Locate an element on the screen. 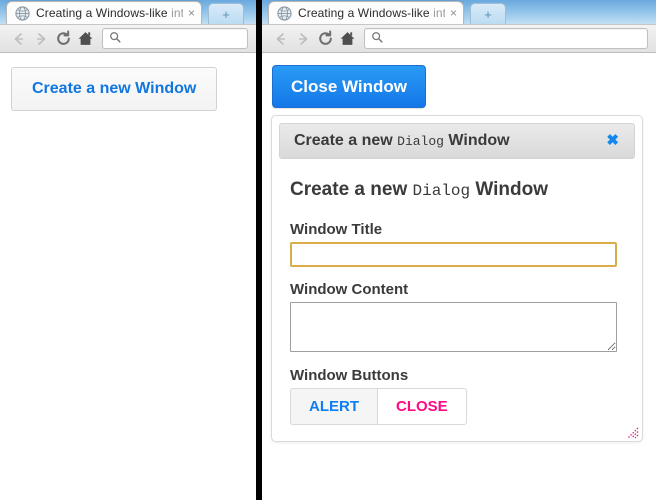 Image resolution: width=656 pixels, height=500 pixels. window-title-input is located at coordinates (453, 254).